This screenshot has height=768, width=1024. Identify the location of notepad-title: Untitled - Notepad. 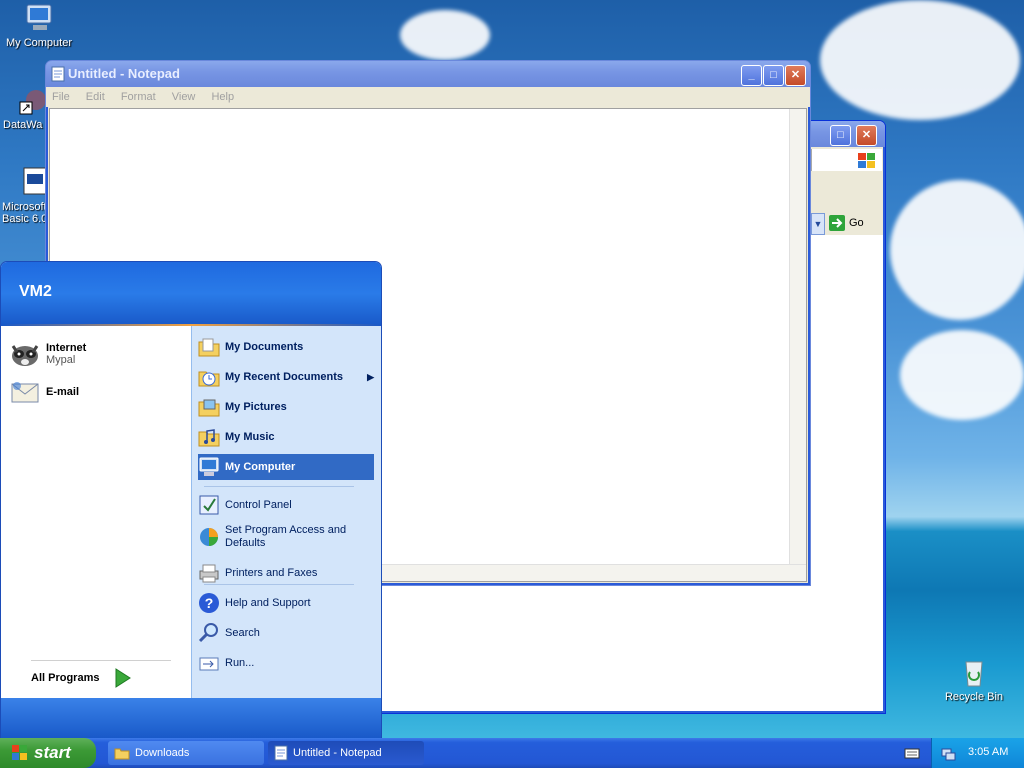
(124, 73).